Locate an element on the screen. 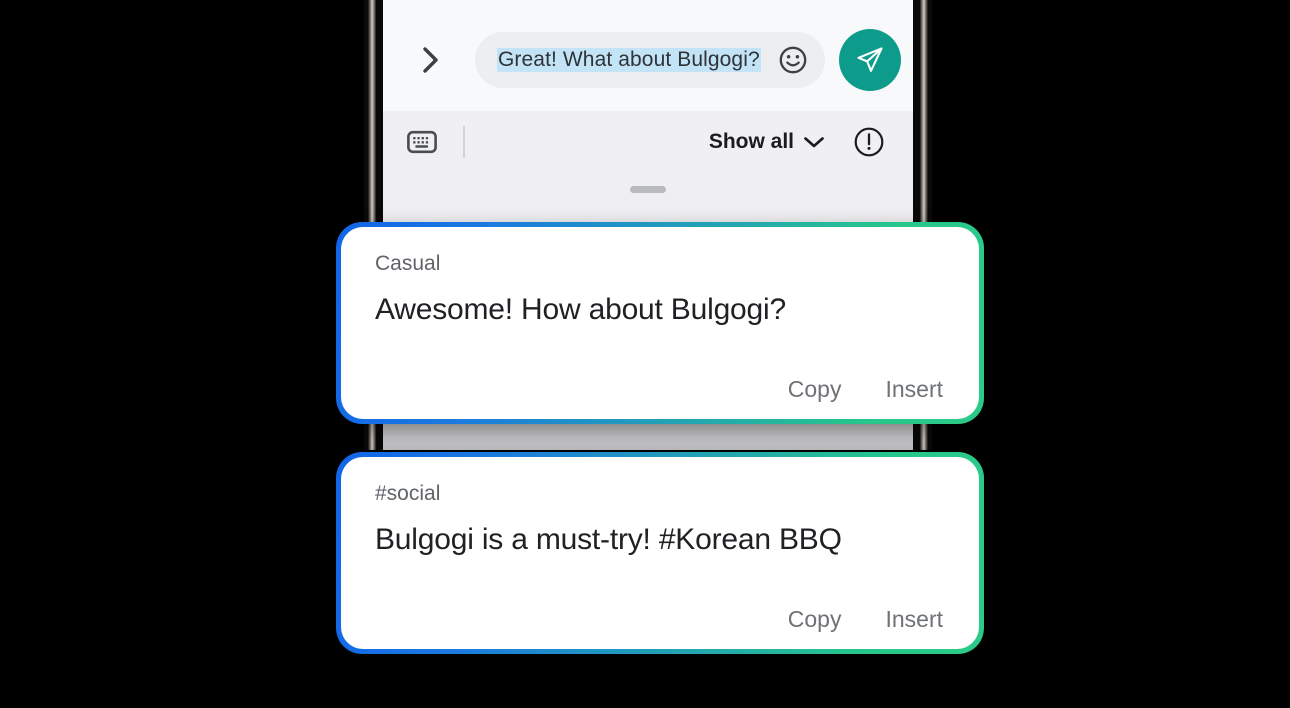 The width and height of the screenshot is (1290, 708). message-composer: Great! What about Bulgogi? is located at coordinates (648, 55).